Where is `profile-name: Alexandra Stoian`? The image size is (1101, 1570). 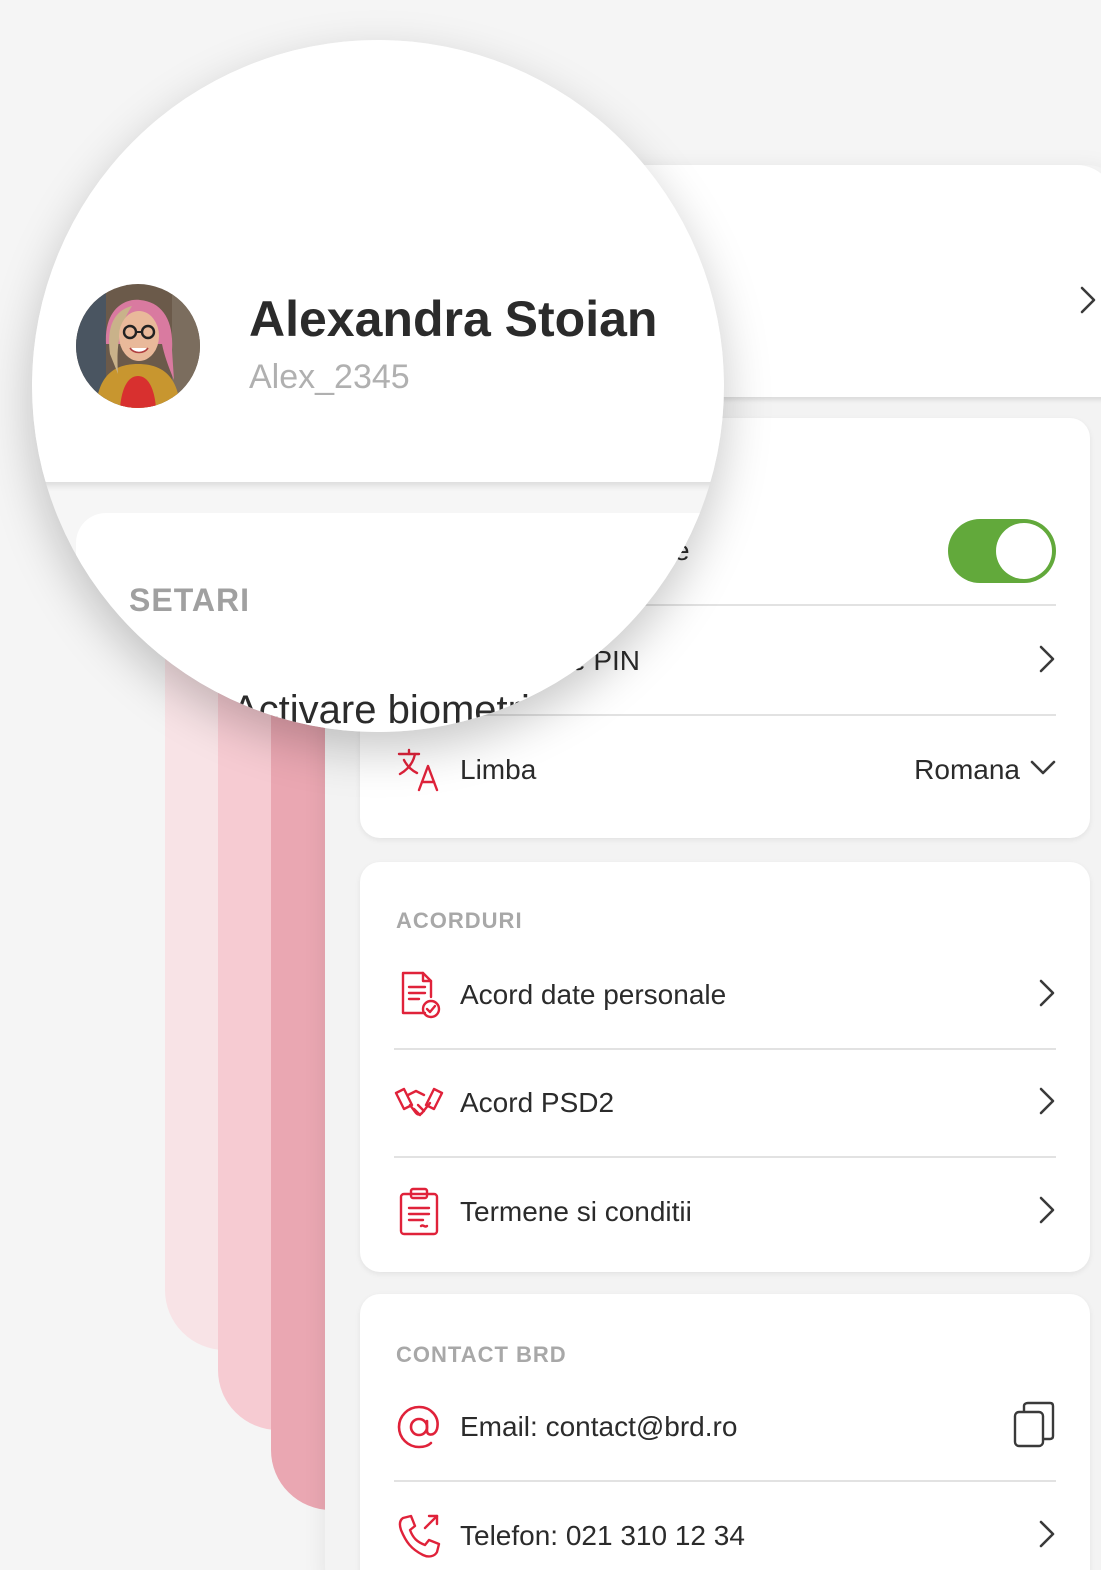
profile-name: Alexandra Stoian is located at coordinates (453, 319).